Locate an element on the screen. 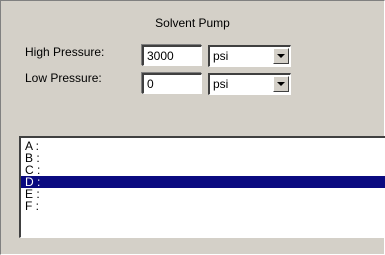 The width and height of the screenshot is (385, 255). list-item-b: B : is located at coordinates (203, 158).